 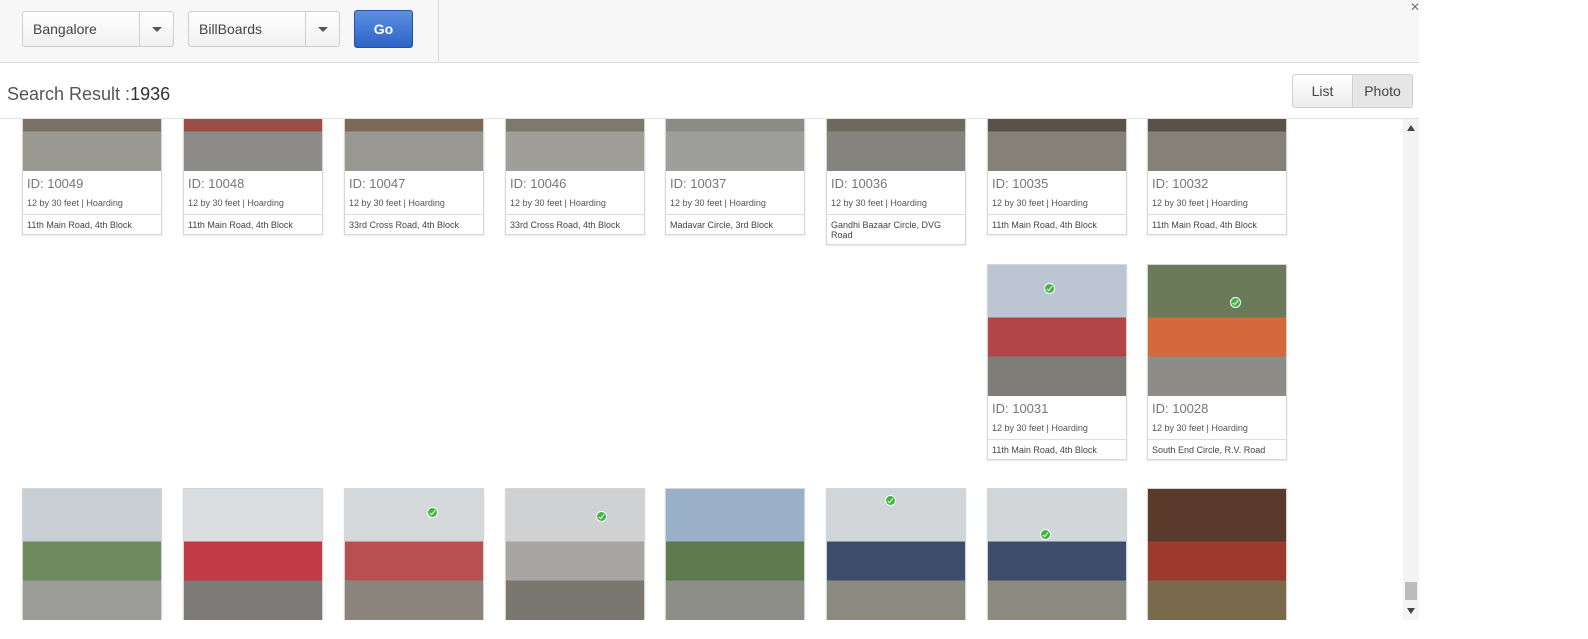 What do you see at coordinates (231, 29) in the screenshot?
I see `media-type-dropdown-value: BillBoards` at bounding box center [231, 29].